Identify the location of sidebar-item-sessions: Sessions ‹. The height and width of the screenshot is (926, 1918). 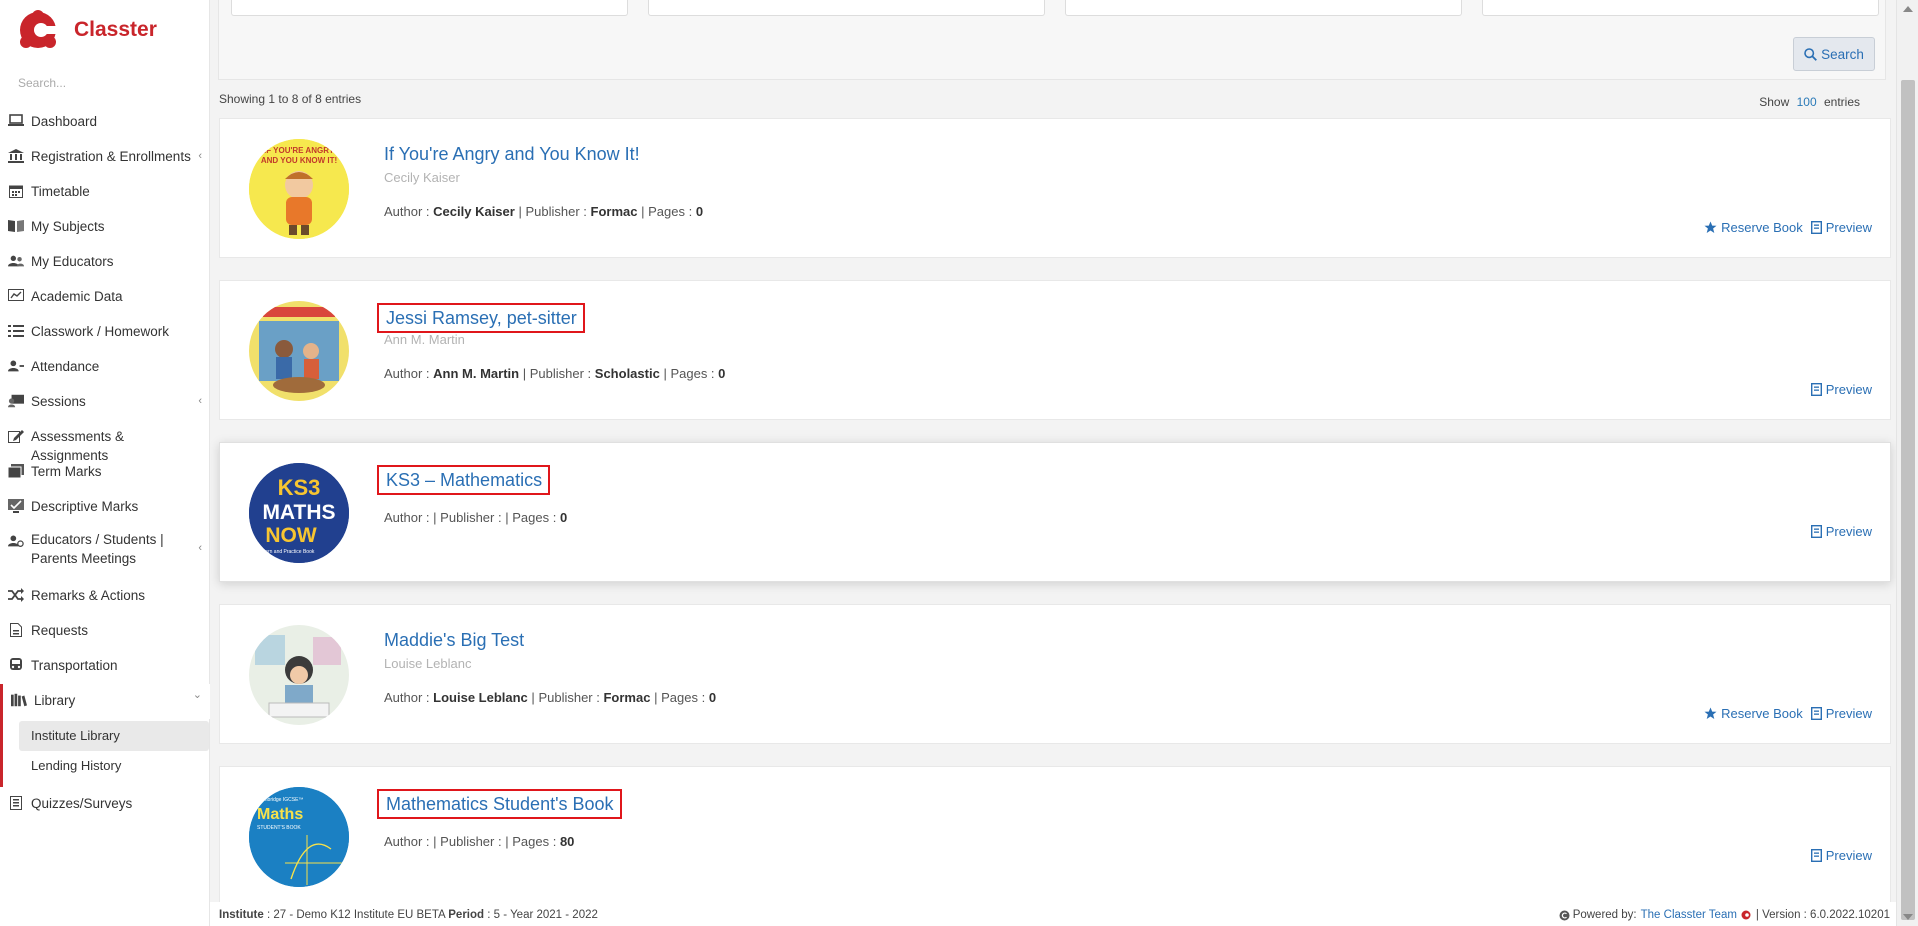
(105, 402).